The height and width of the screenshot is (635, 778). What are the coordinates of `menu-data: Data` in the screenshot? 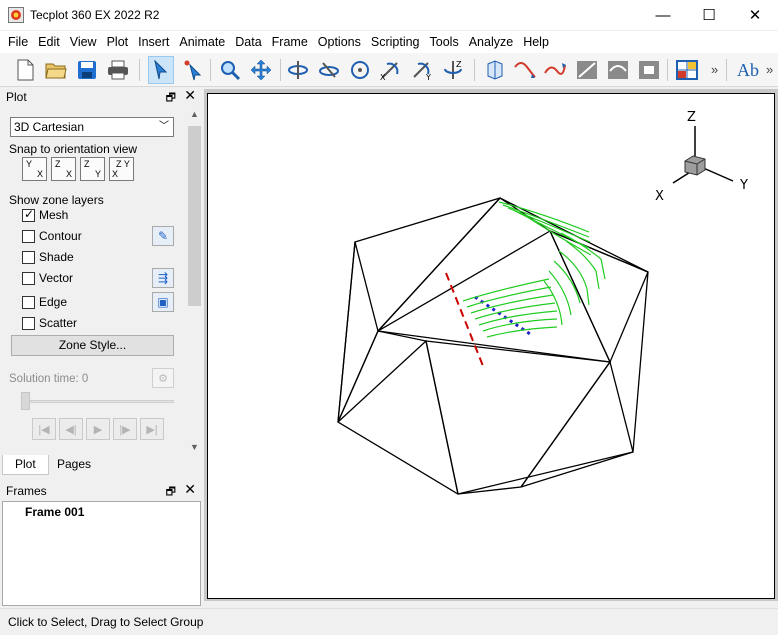 It's located at (248, 42).